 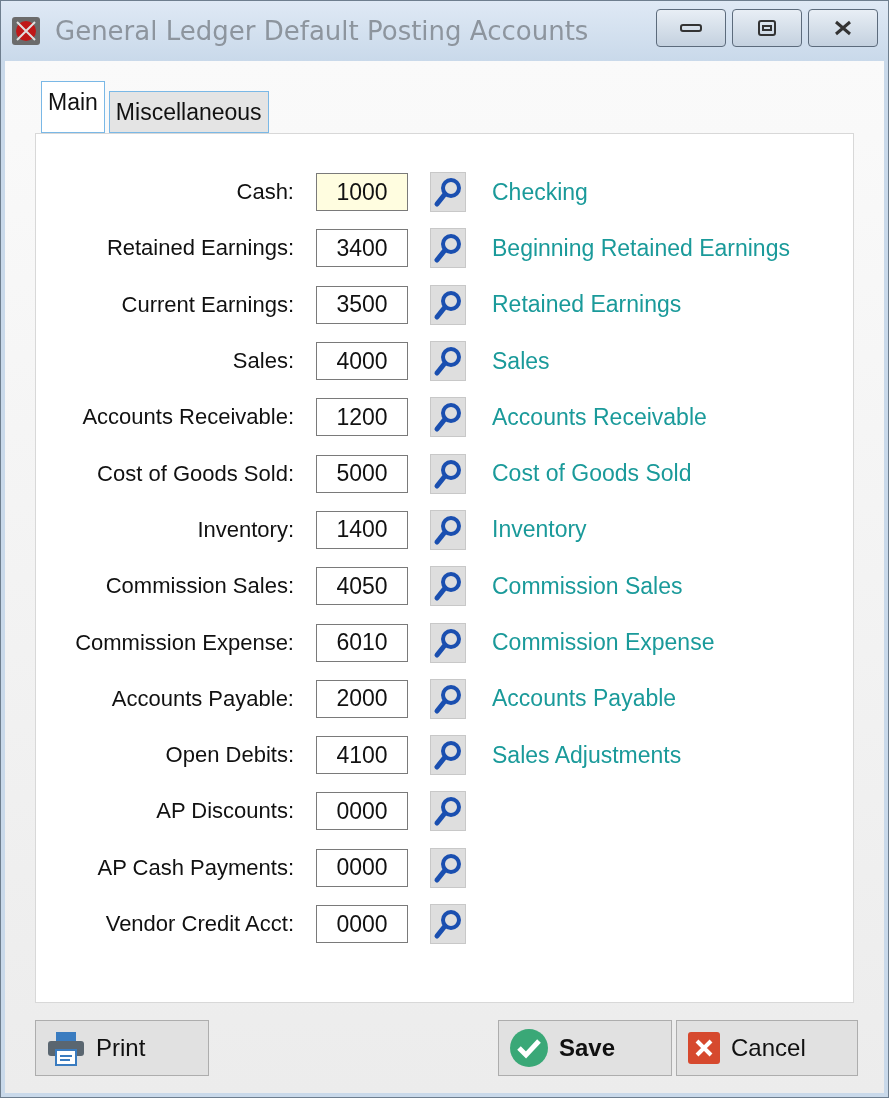 I want to click on print-button: Print, so click(x=122, y=1048).